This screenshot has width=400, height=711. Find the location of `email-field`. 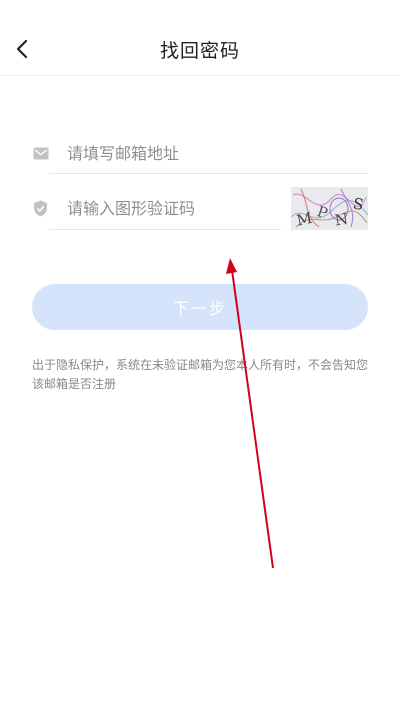

email-field is located at coordinates (200, 153).